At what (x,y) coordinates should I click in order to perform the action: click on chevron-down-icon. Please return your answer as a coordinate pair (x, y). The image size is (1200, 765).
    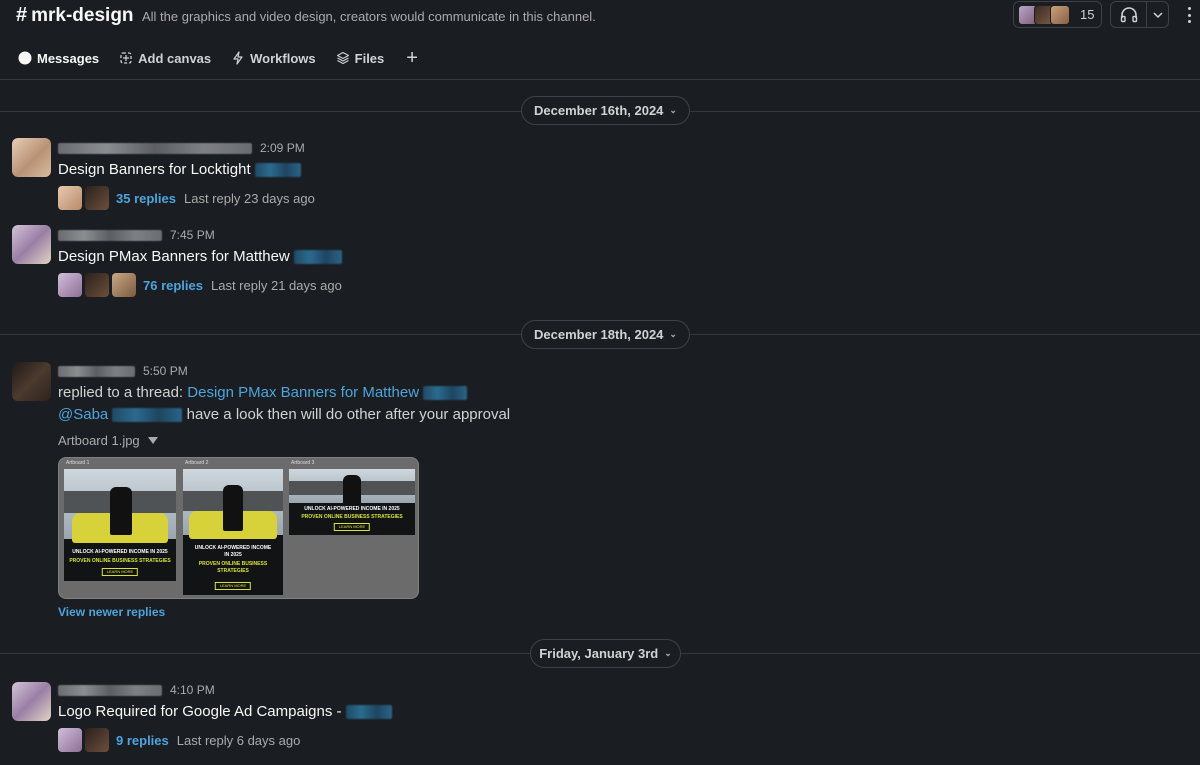
    Looking at the image, I should click on (1157, 14).